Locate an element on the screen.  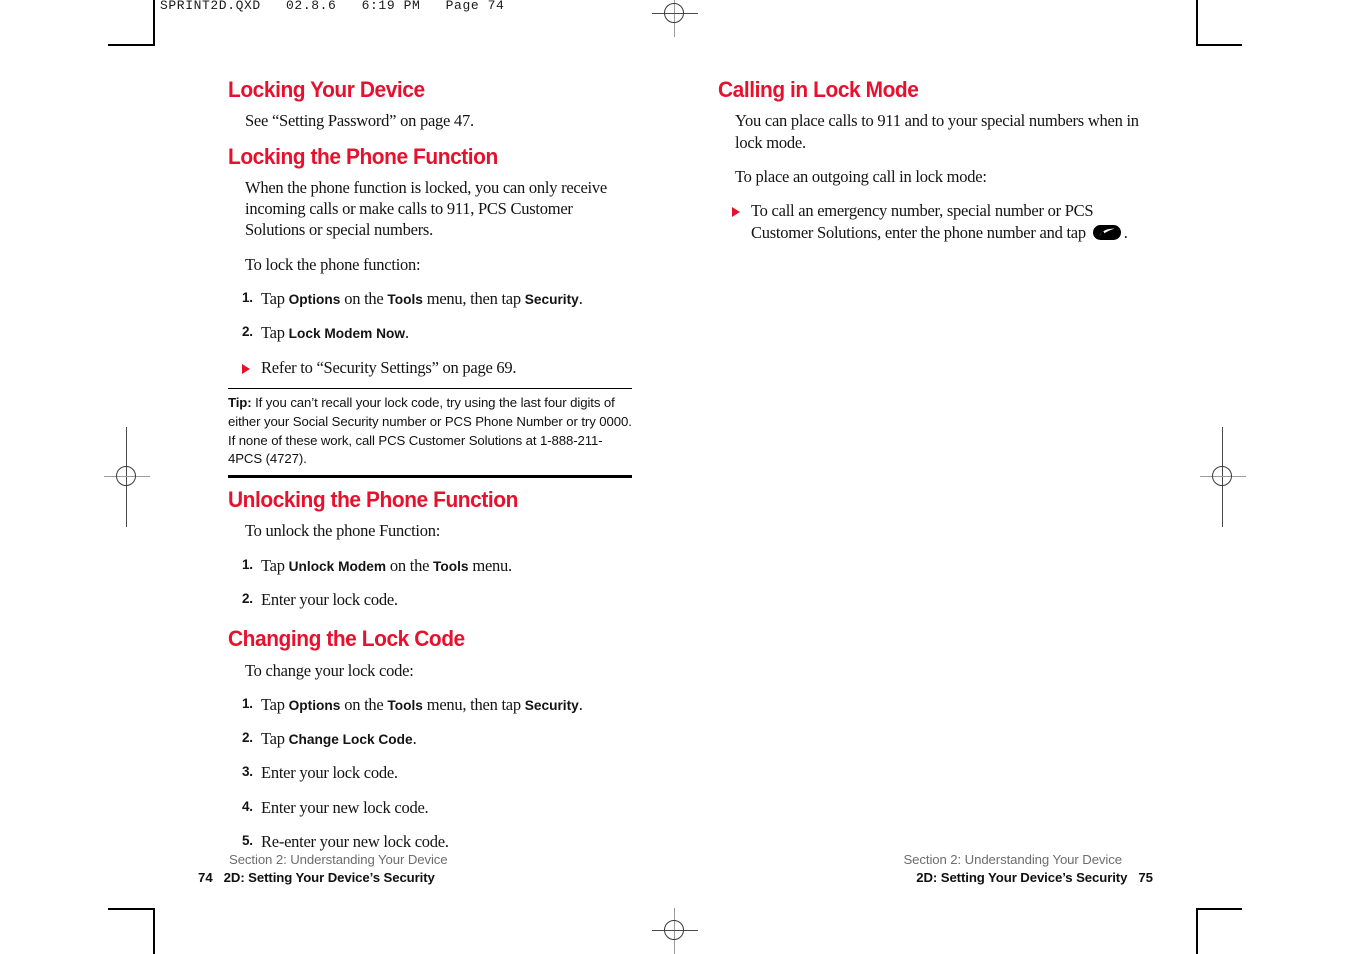
paragraph-unlock-lead-in: To unlock the phone Function: is located at coordinates (343, 531).